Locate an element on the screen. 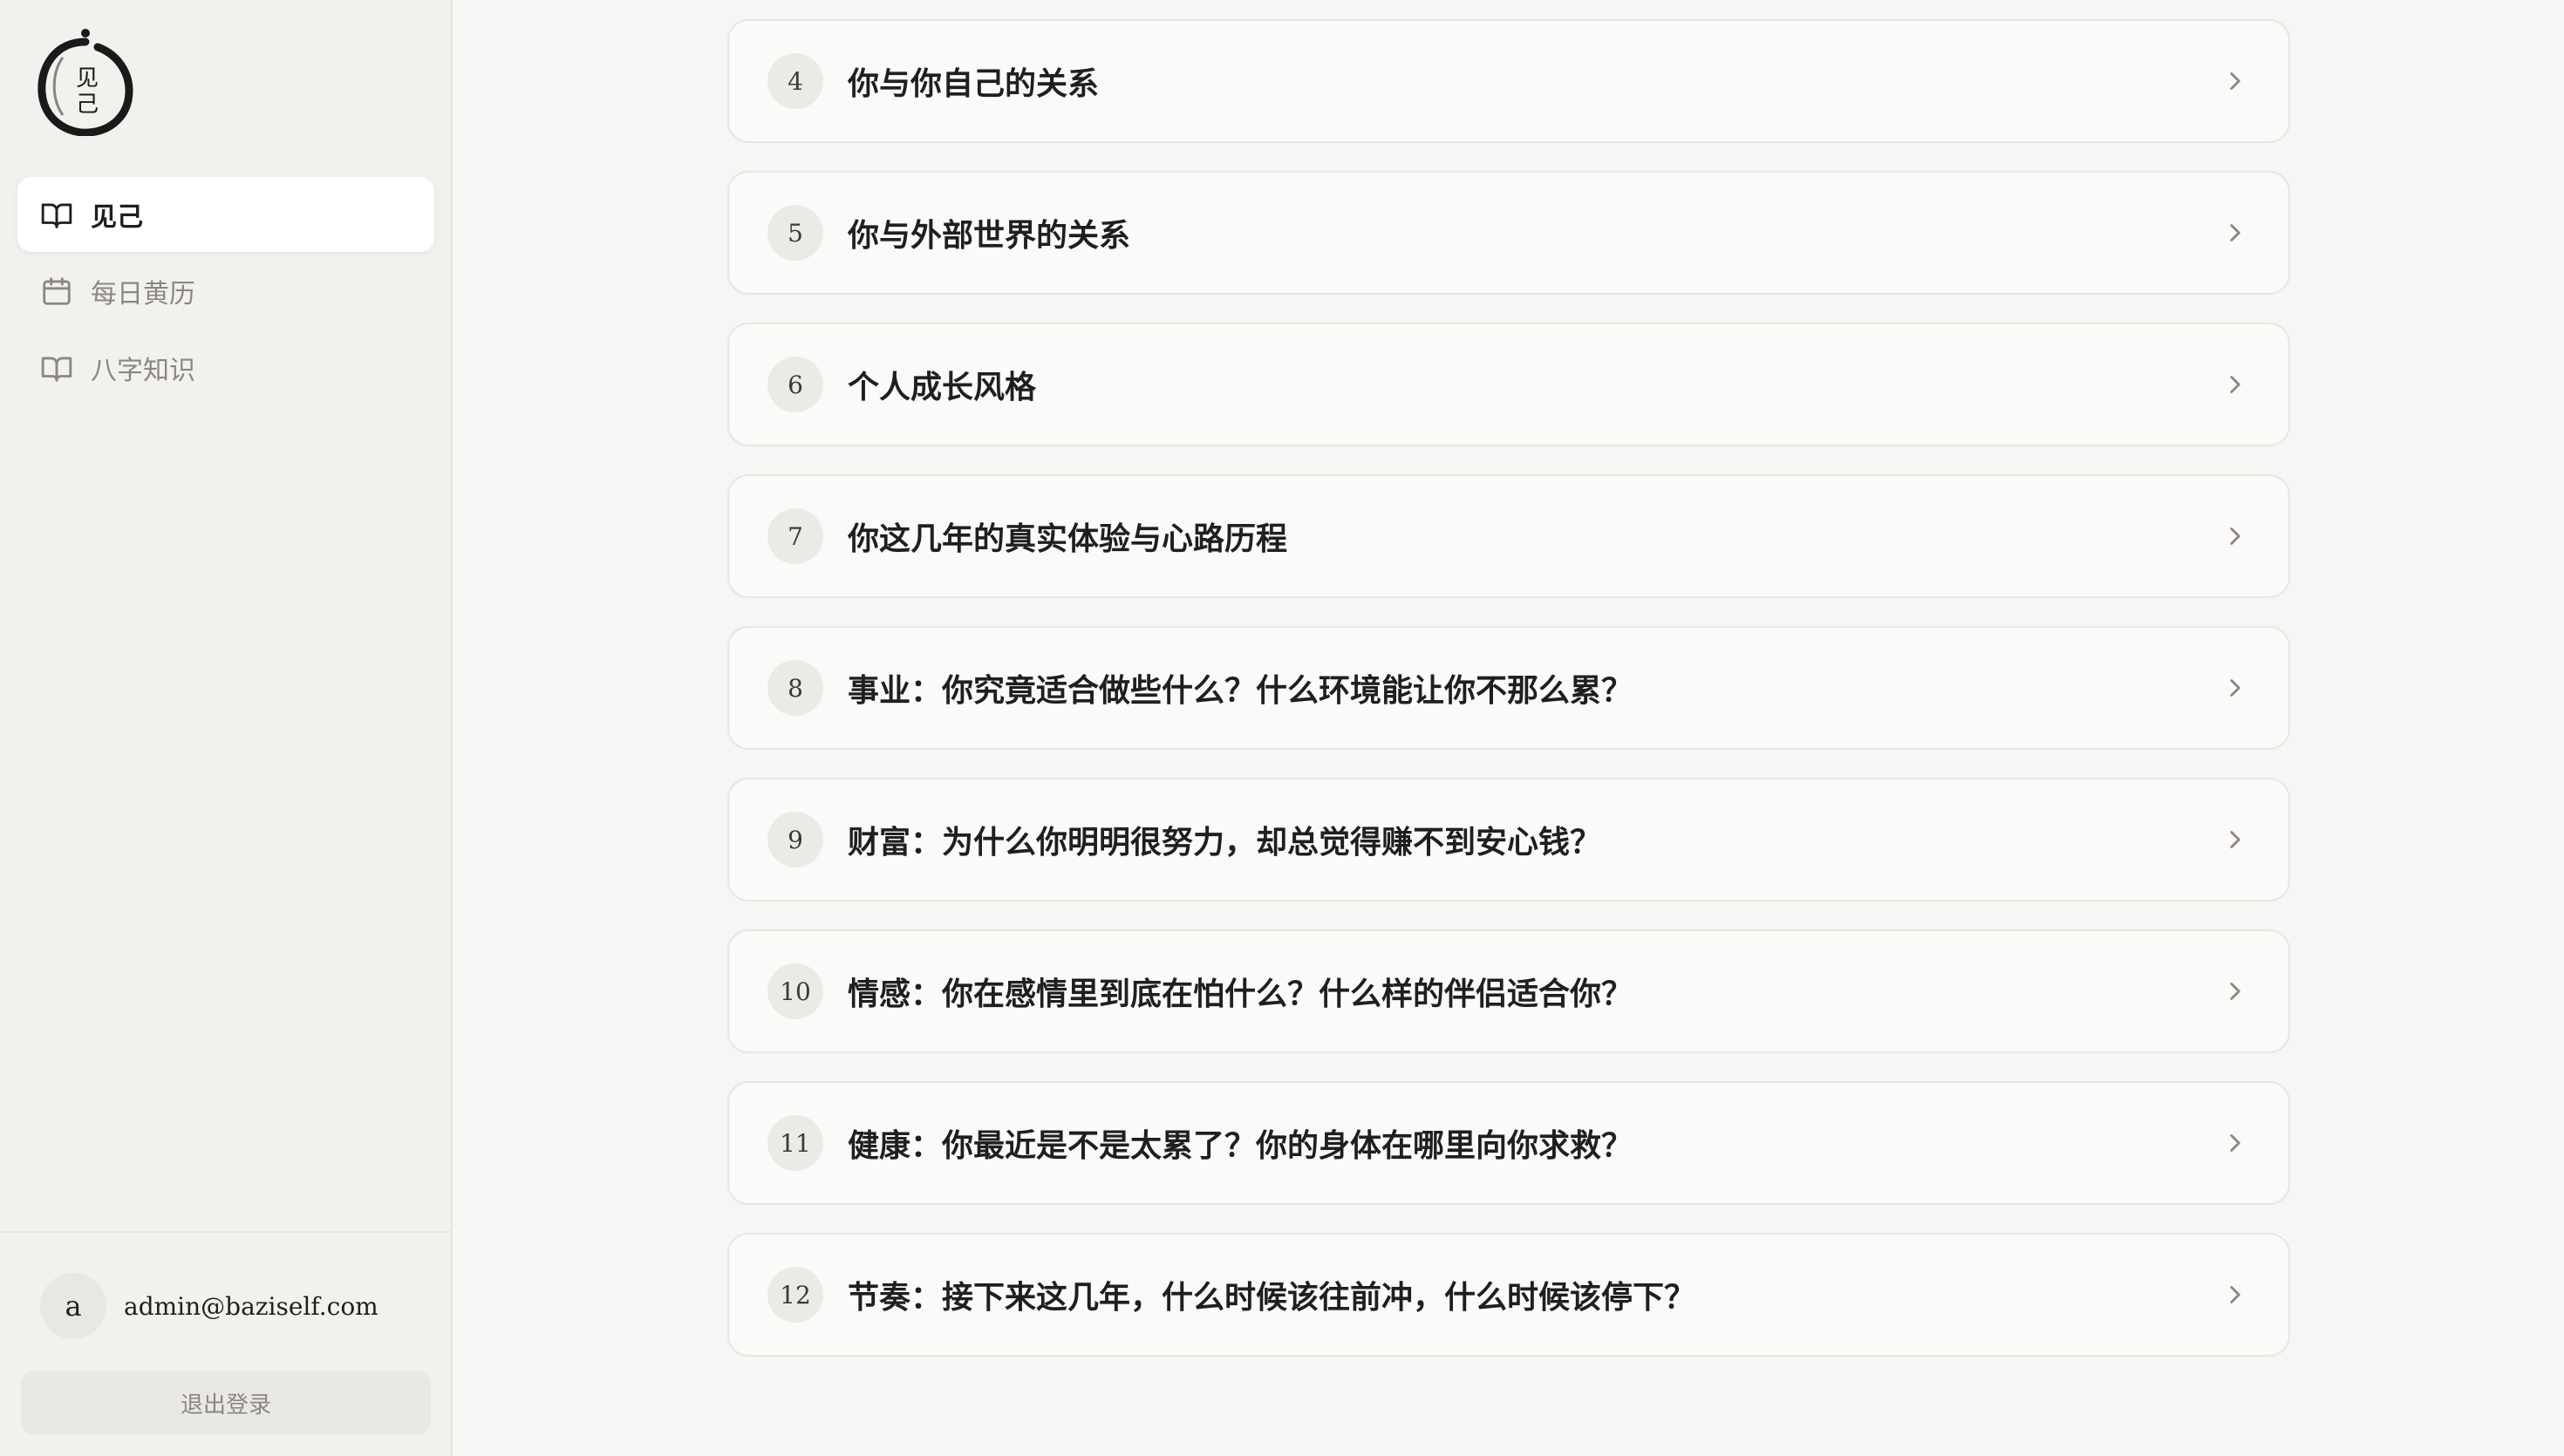 This screenshot has height=1456, width=2564. list-item: 9 财富：为什么你明明很努力，却总觉得赚不到安心钱？ is located at coordinates (1508, 839).